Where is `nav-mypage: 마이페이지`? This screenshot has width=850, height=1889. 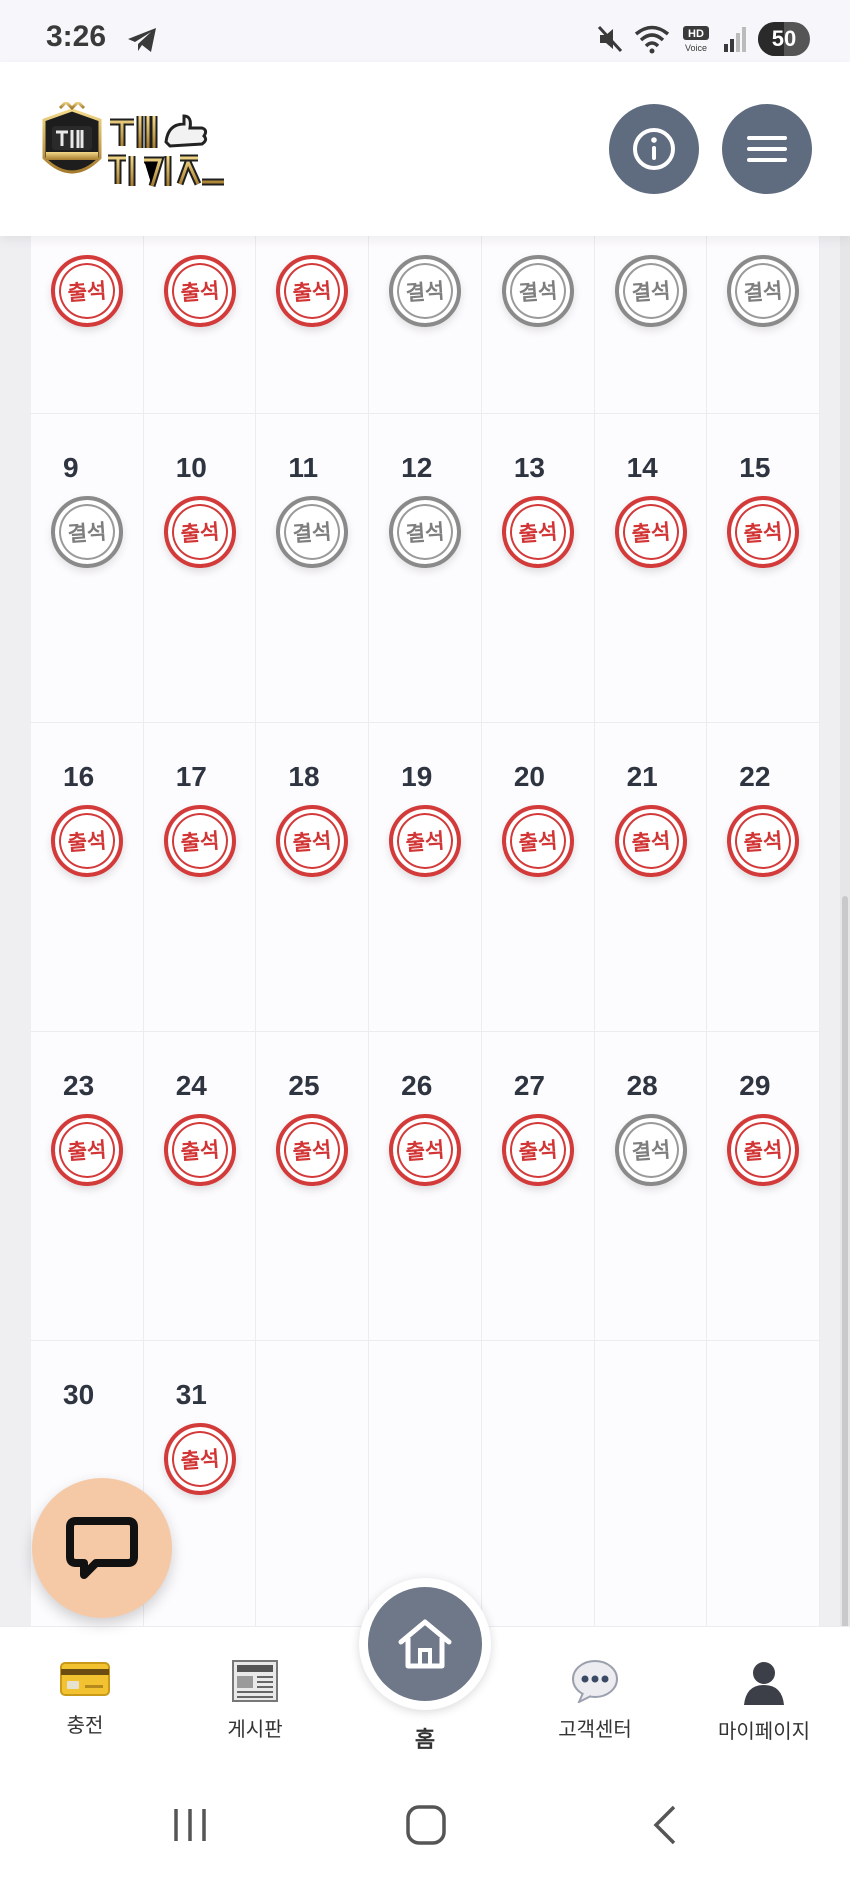 nav-mypage: 마이페이지 is located at coordinates (764, 1701).